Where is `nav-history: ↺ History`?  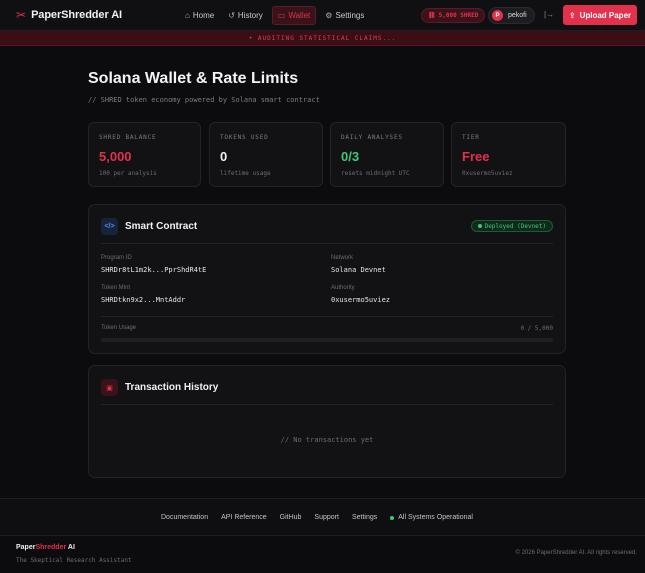 nav-history: ↺ History is located at coordinates (245, 15).